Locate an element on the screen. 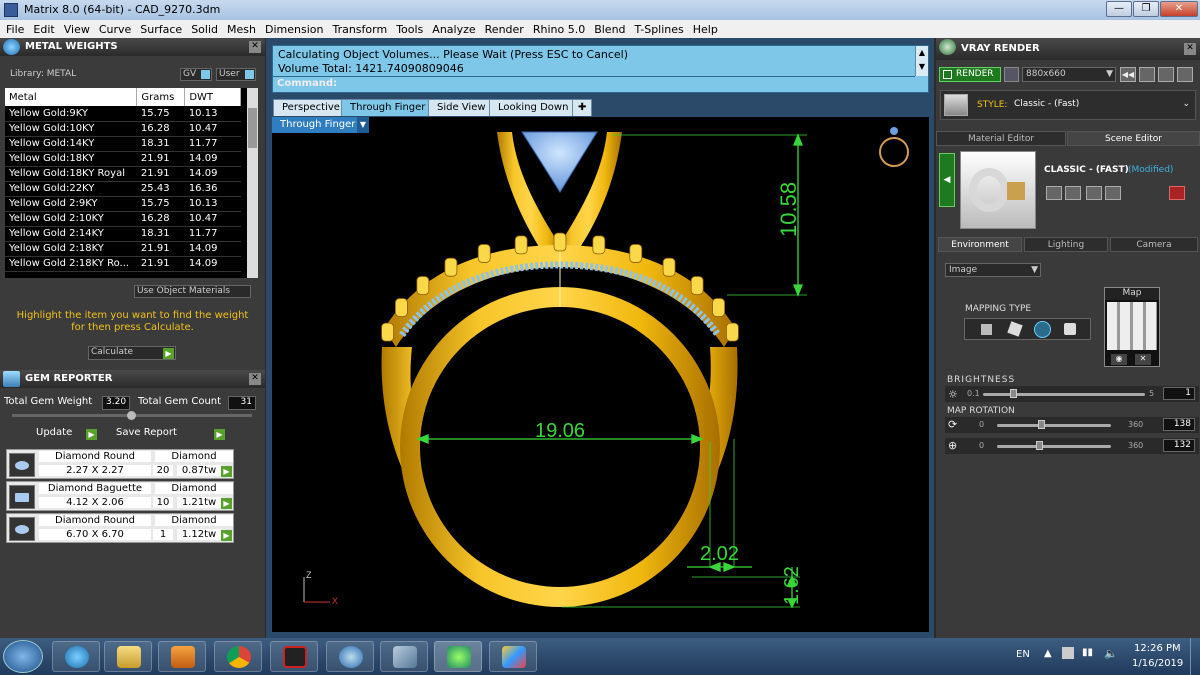  table-row: Yellow Gold:22KY 25.43 16.36 is located at coordinates (123, 189).